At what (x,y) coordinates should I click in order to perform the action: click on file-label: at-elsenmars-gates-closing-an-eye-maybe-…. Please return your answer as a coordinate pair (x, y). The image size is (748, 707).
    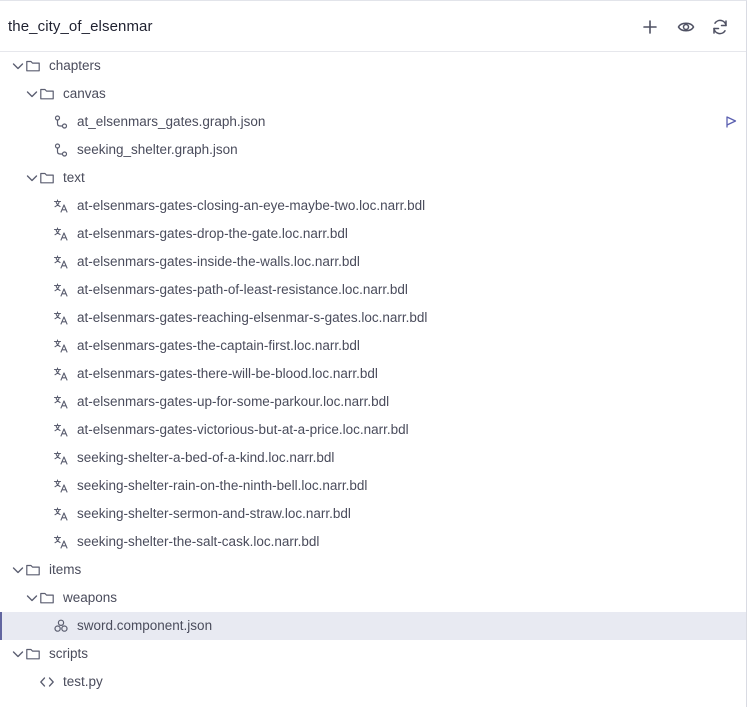
    Looking at the image, I should click on (251, 205).